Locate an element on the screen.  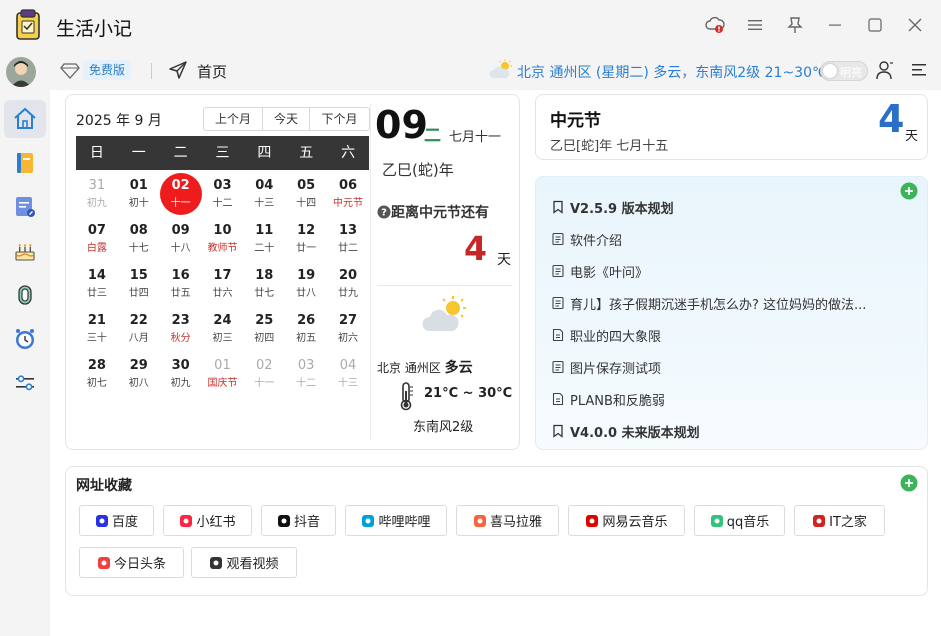
bookmark-icon is located at coordinates (558, 431).